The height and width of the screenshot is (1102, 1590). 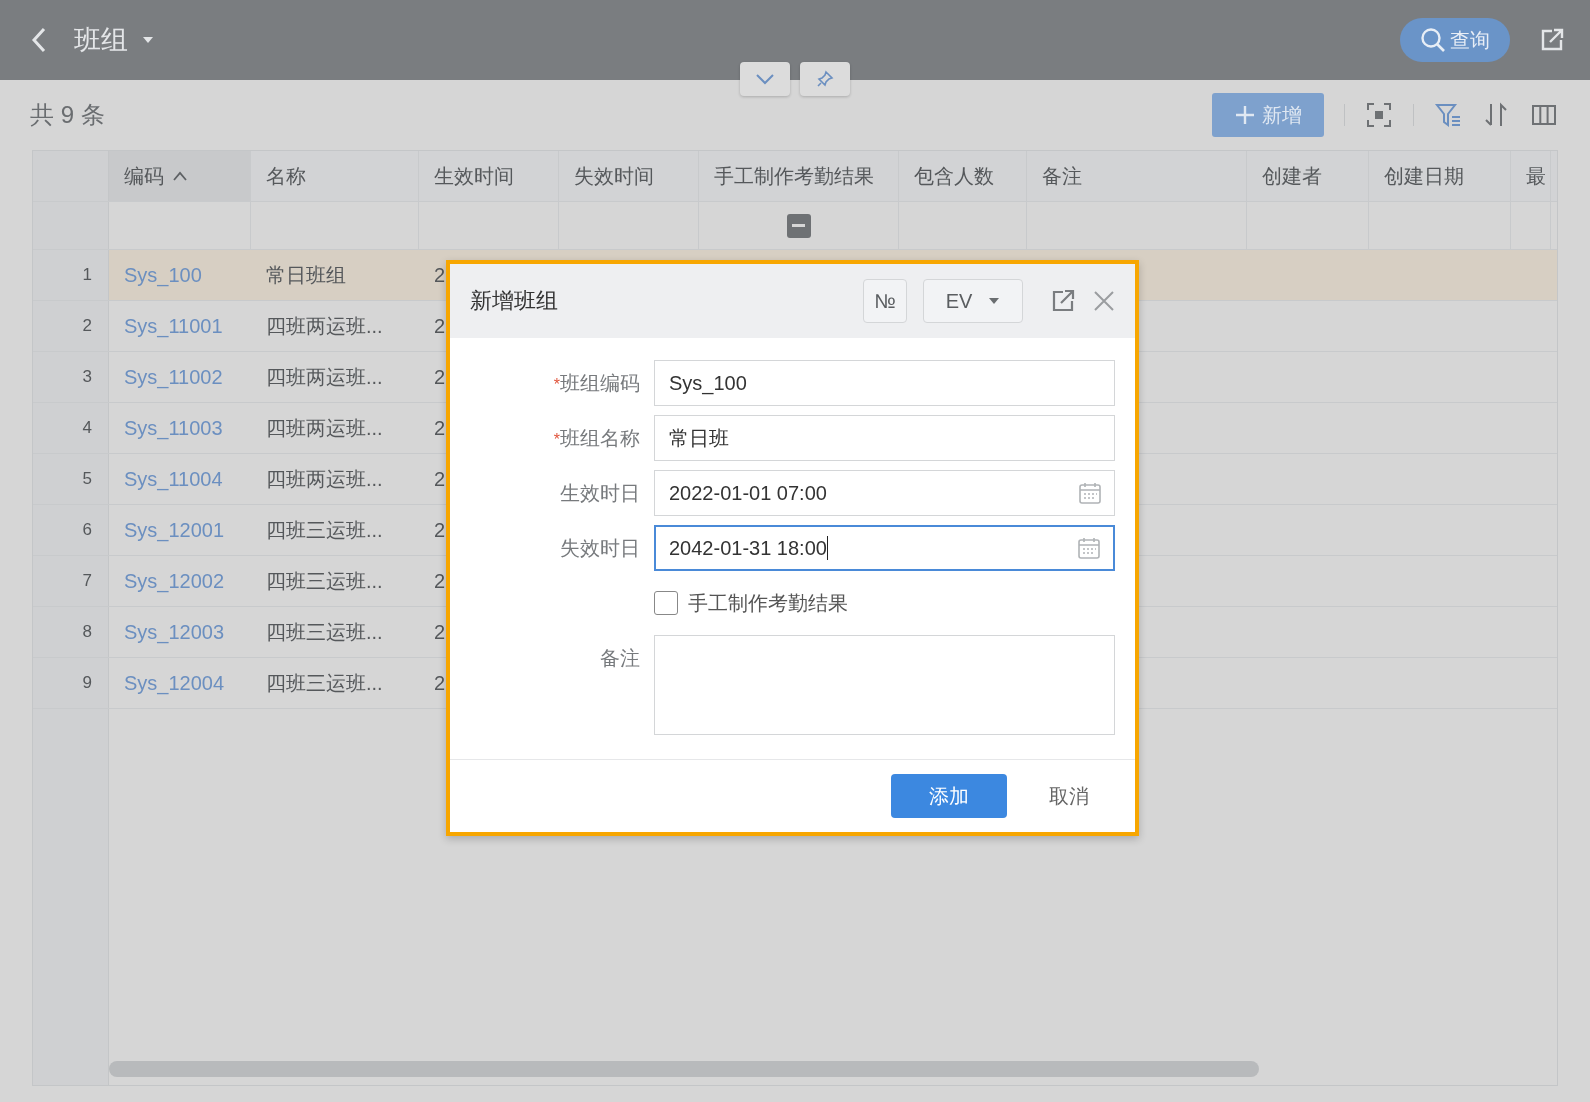 I want to click on row-number: 3, so click(x=87, y=377).